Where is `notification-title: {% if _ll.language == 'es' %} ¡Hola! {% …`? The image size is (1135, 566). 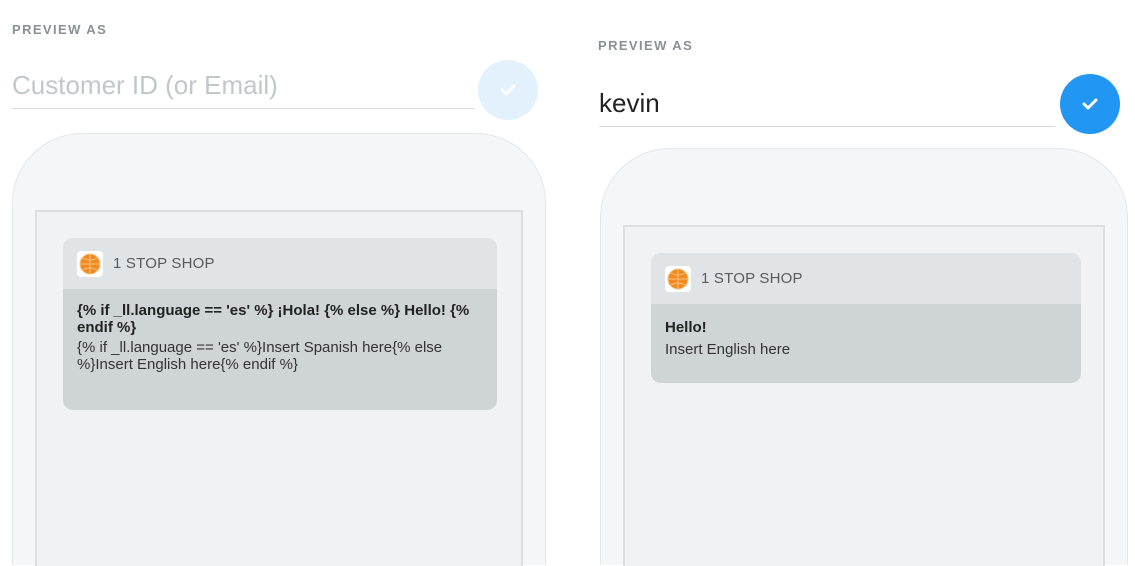 notification-title: {% if _ll.language == 'es' %} ¡Hola! {% … is located at coordinates (273, 319).